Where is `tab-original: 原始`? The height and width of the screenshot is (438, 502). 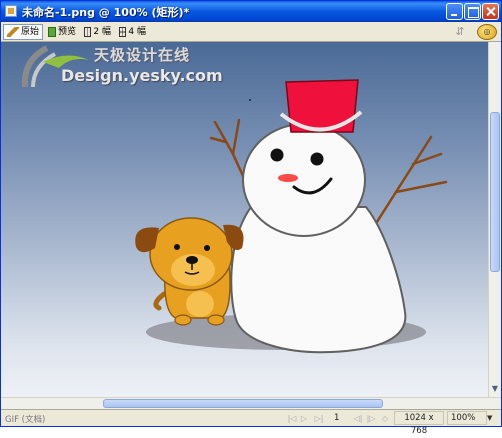 tab-original: 原始 is located at coordinates (23, 32).